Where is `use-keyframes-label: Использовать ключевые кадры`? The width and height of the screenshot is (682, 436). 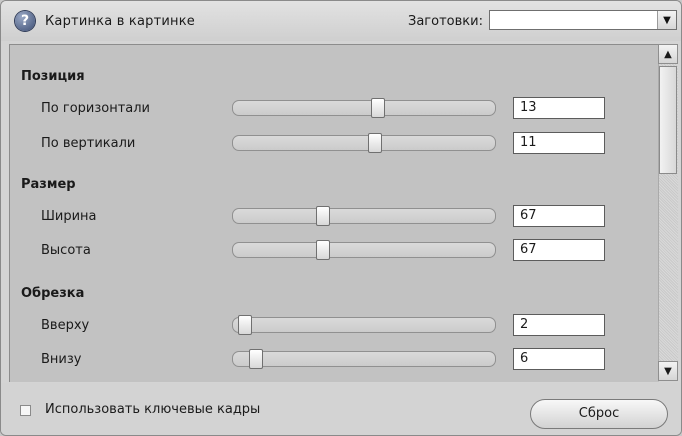
use-keyframes-label: Использовать ключевые кадры is located at coordinates (152, 409).